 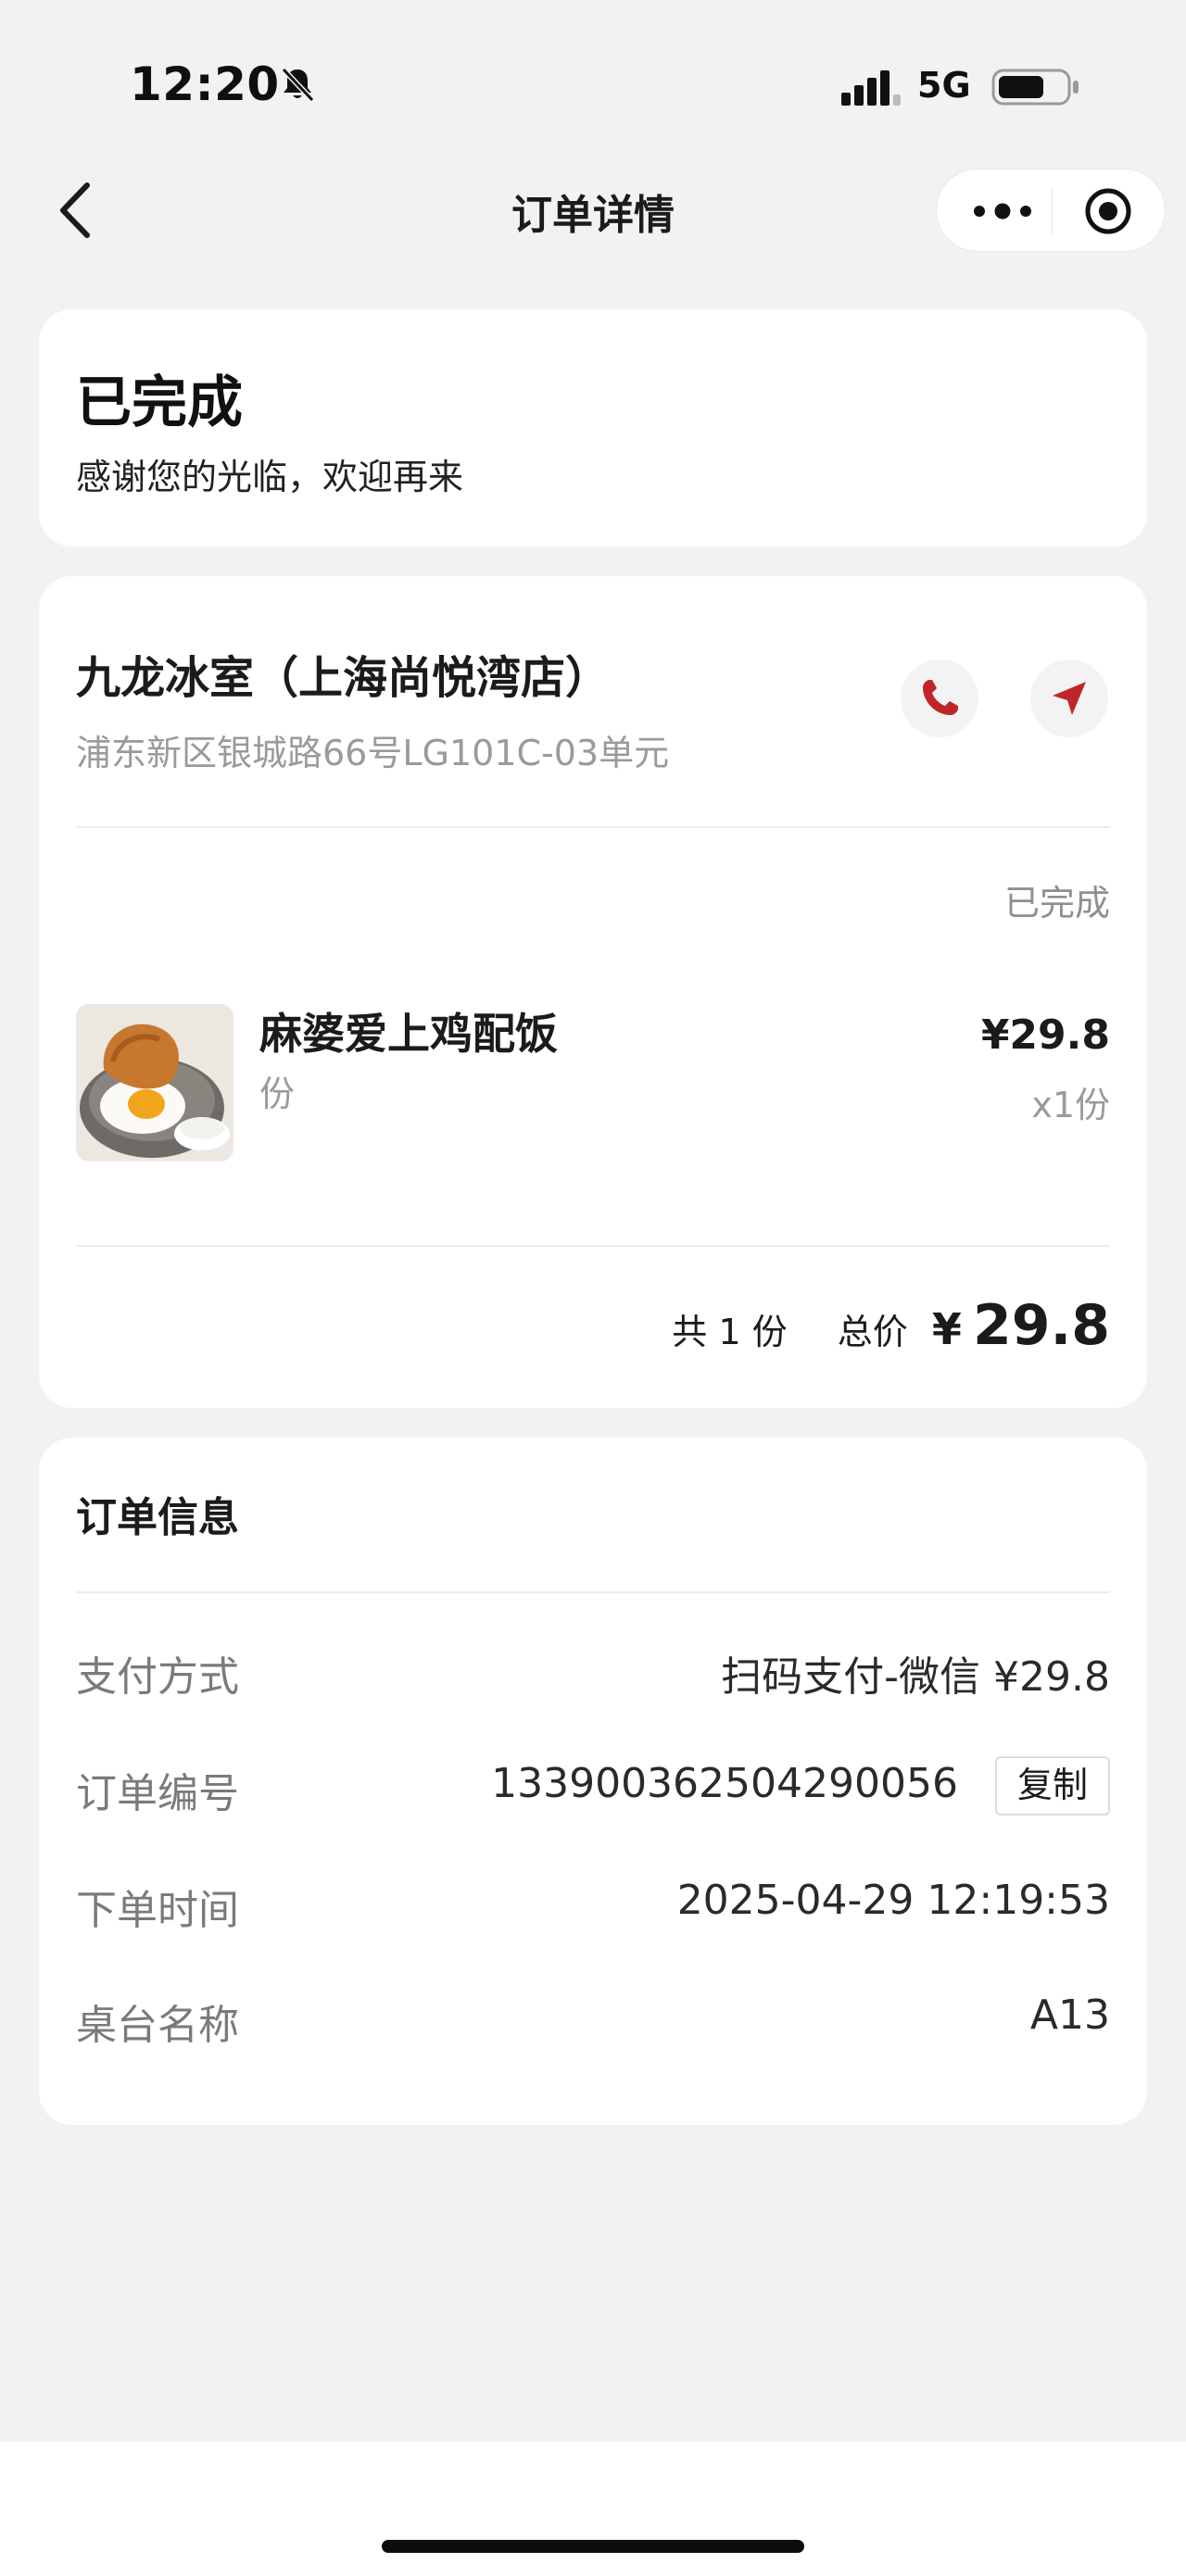 What do you see at coordinates (593, 1672) in the screenshot?
I see `info-row-payment: 支付方式 扫码支付-微信 ¥29.8` at bounding box center [593, 1672].